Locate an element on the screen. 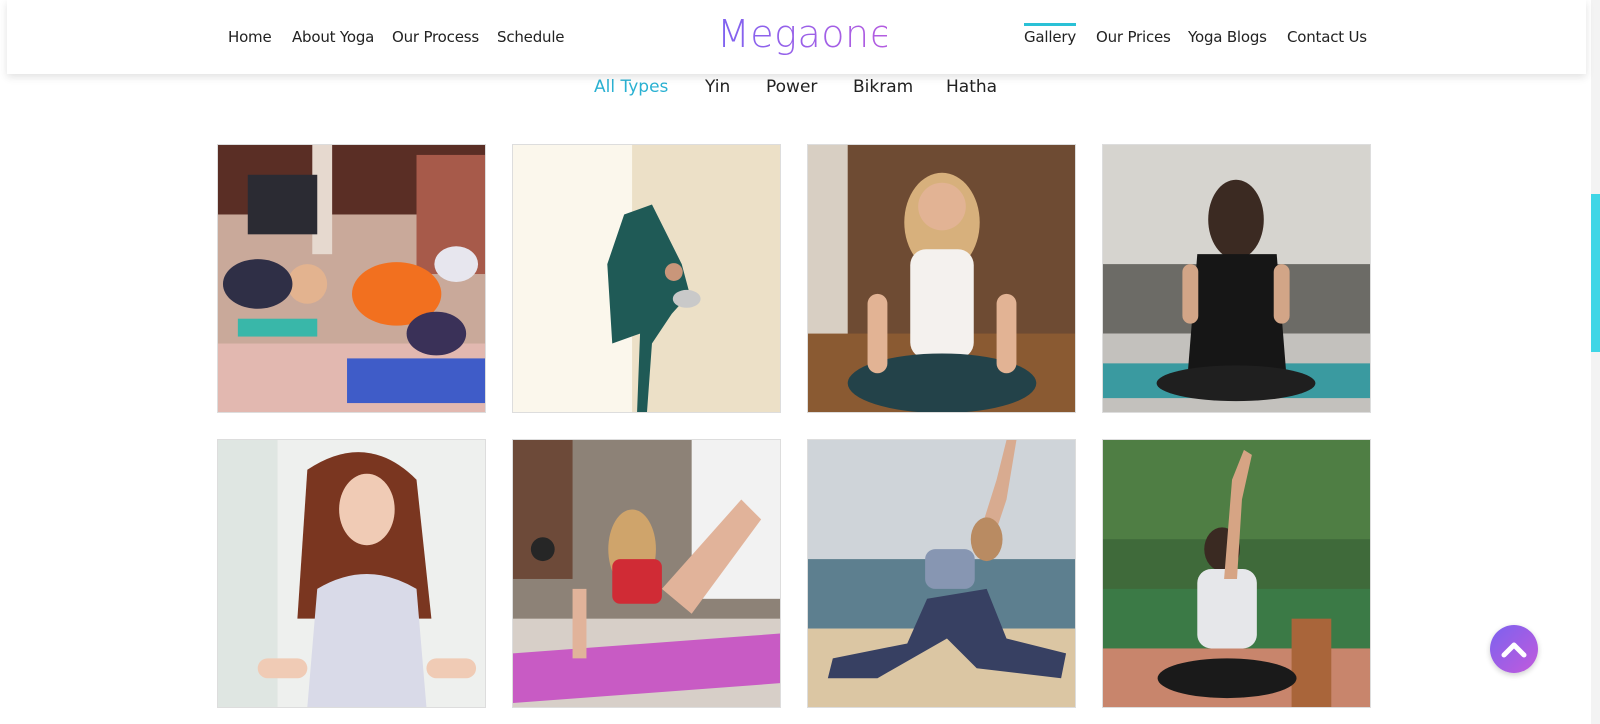  filter-all-types: All Types is located at coordinates (631, 87).